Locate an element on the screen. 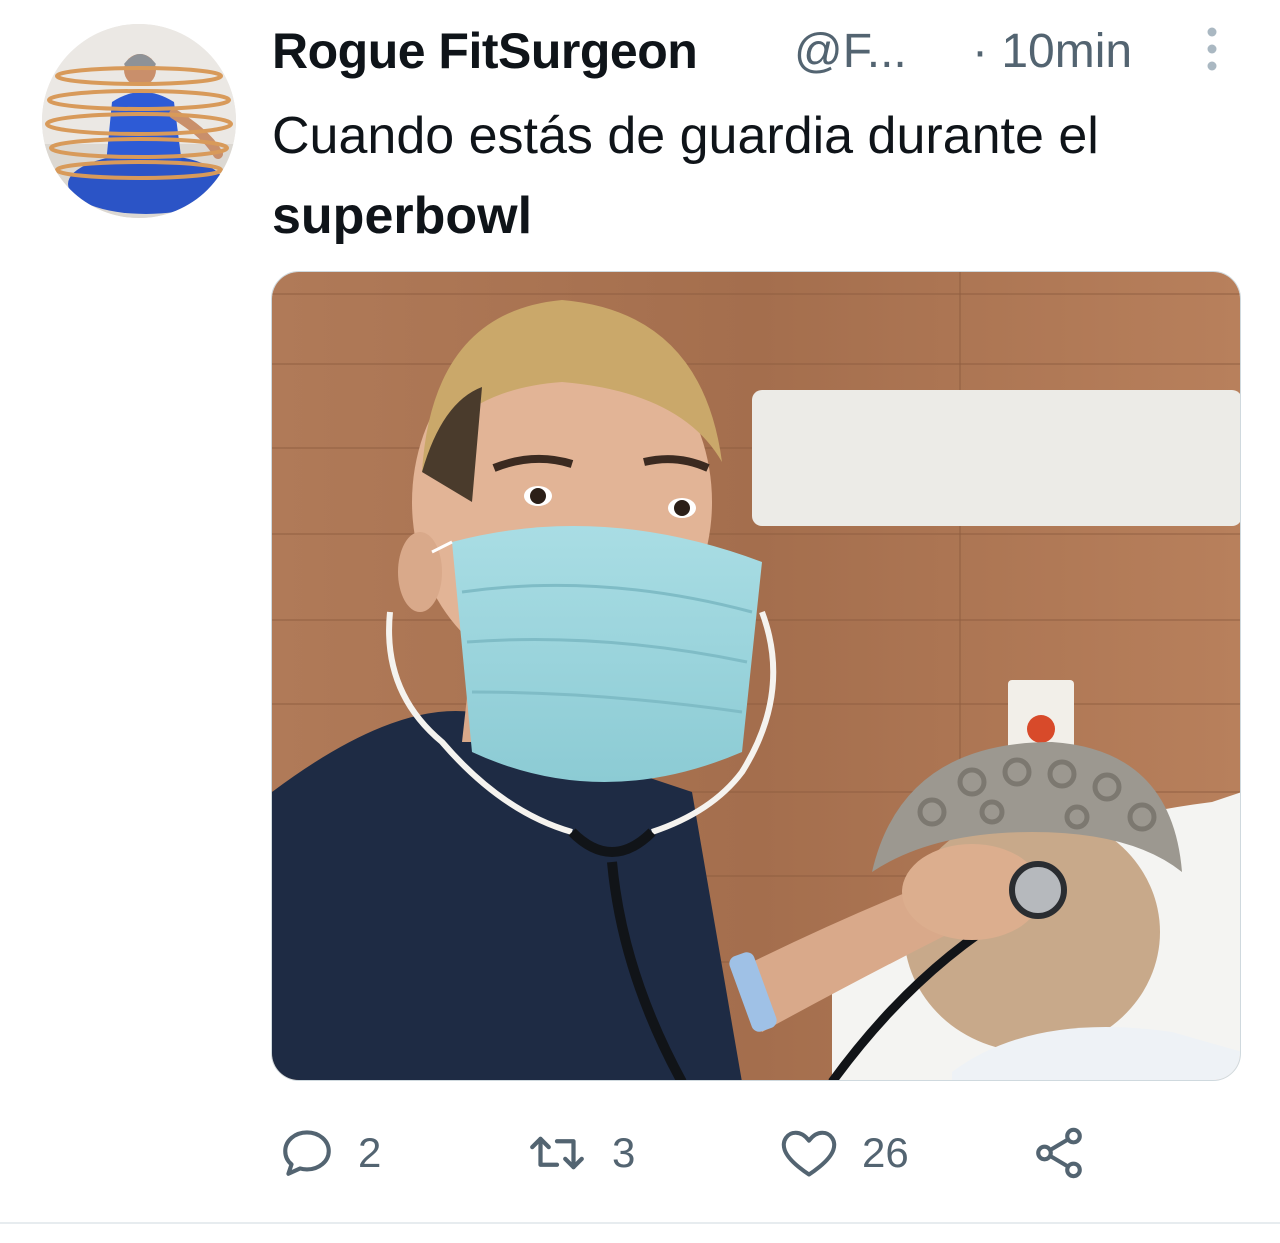 The image size is (1280, 1243). author-avatar is located at coordinates (139, 121).